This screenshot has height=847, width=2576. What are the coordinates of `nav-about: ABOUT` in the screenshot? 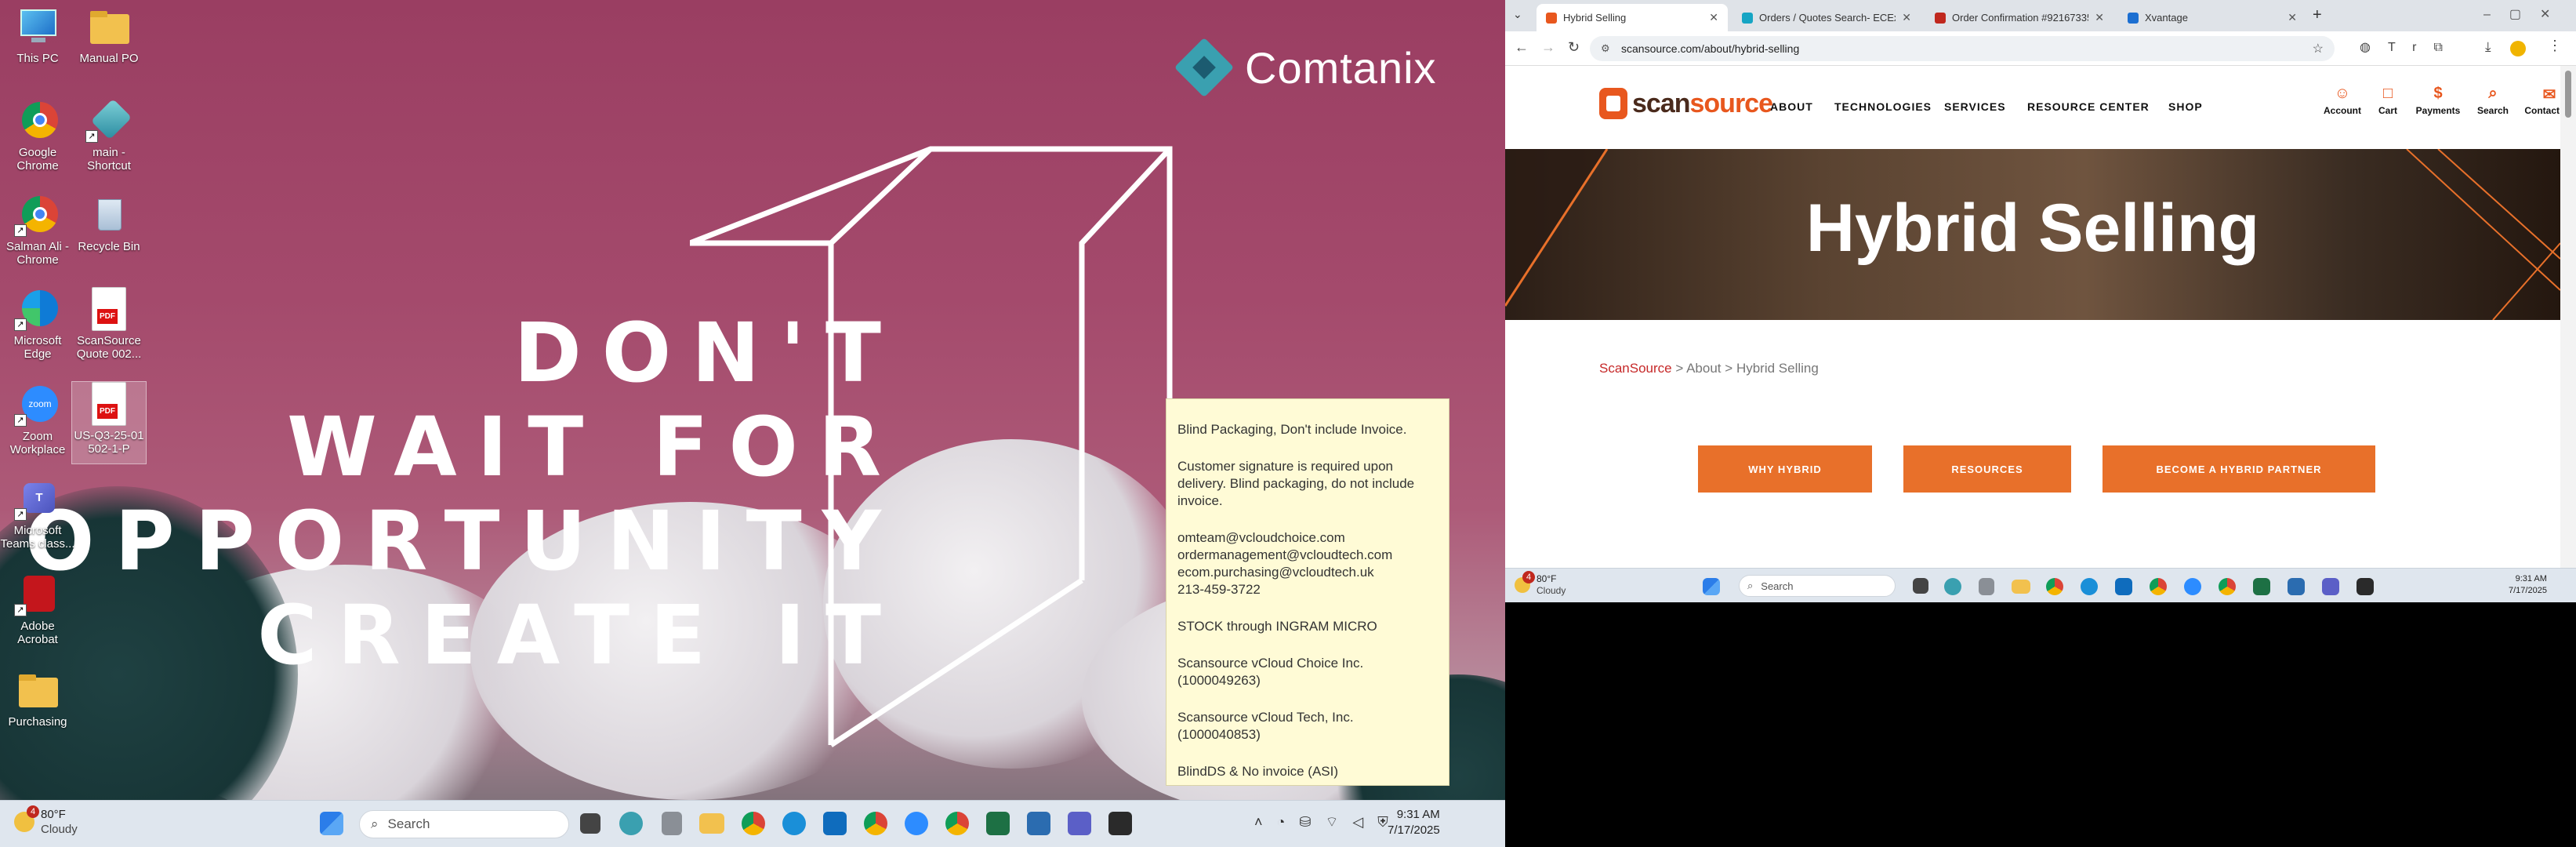 It's located at (1792, 106).